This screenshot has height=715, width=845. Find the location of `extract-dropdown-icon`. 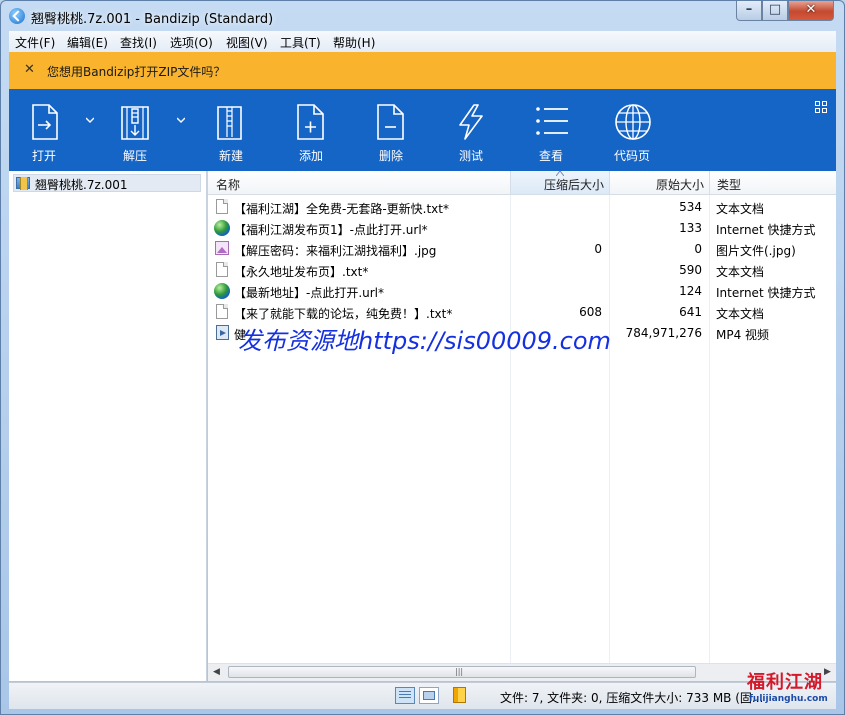

extract-dropdown-icon is located at coordinates (181, 120).